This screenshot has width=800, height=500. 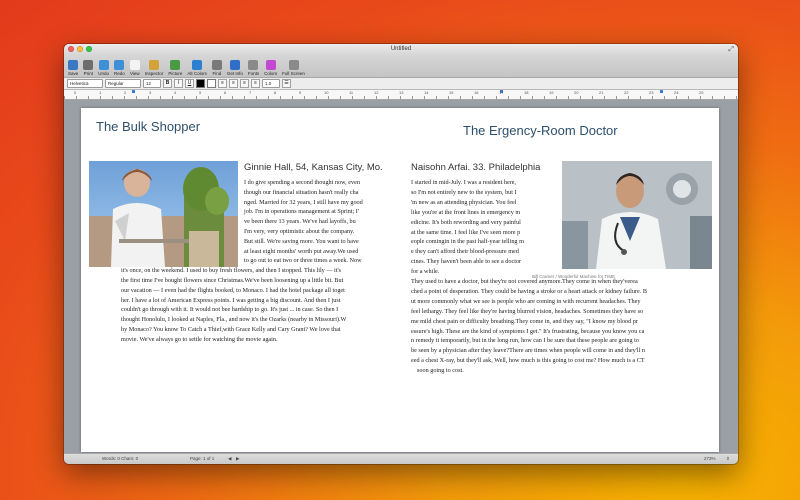 What do you see at coordinates (270, 65) in the screenshot?
I see `colors-icon` at bounding box center [270, 65].